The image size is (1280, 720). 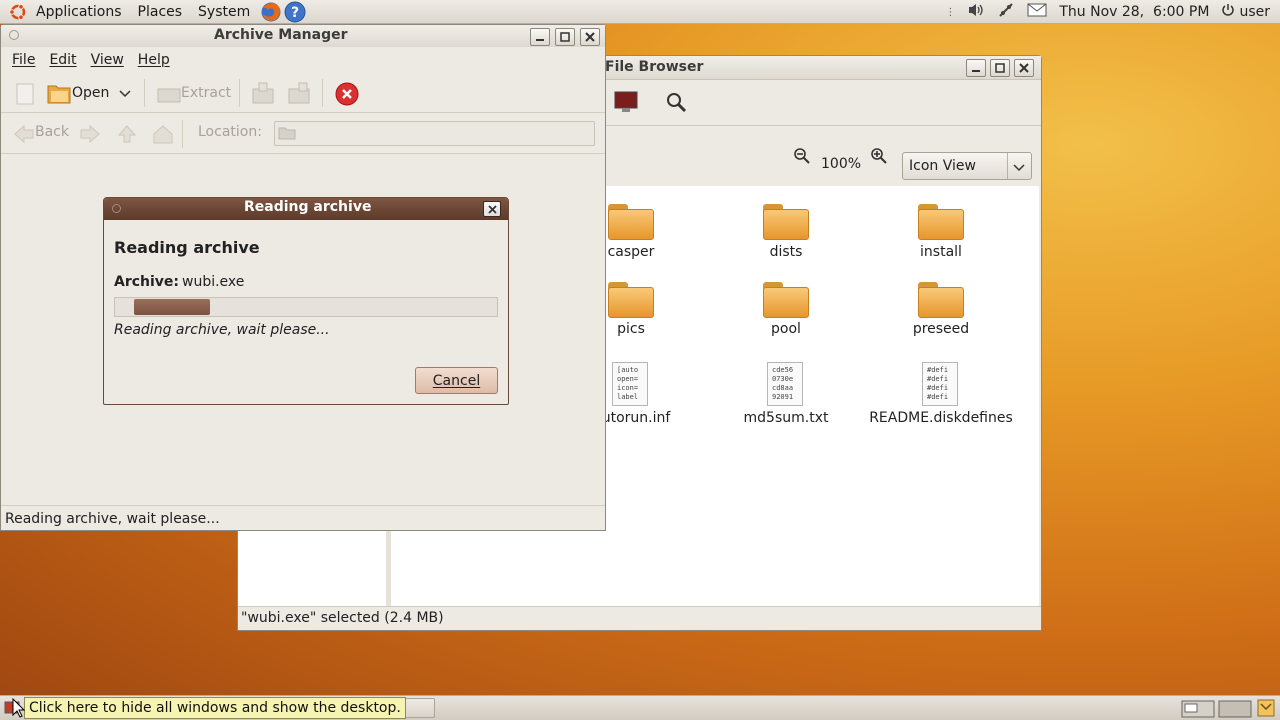 I want to click on dialog-close-button, so click(x=492, y=209).